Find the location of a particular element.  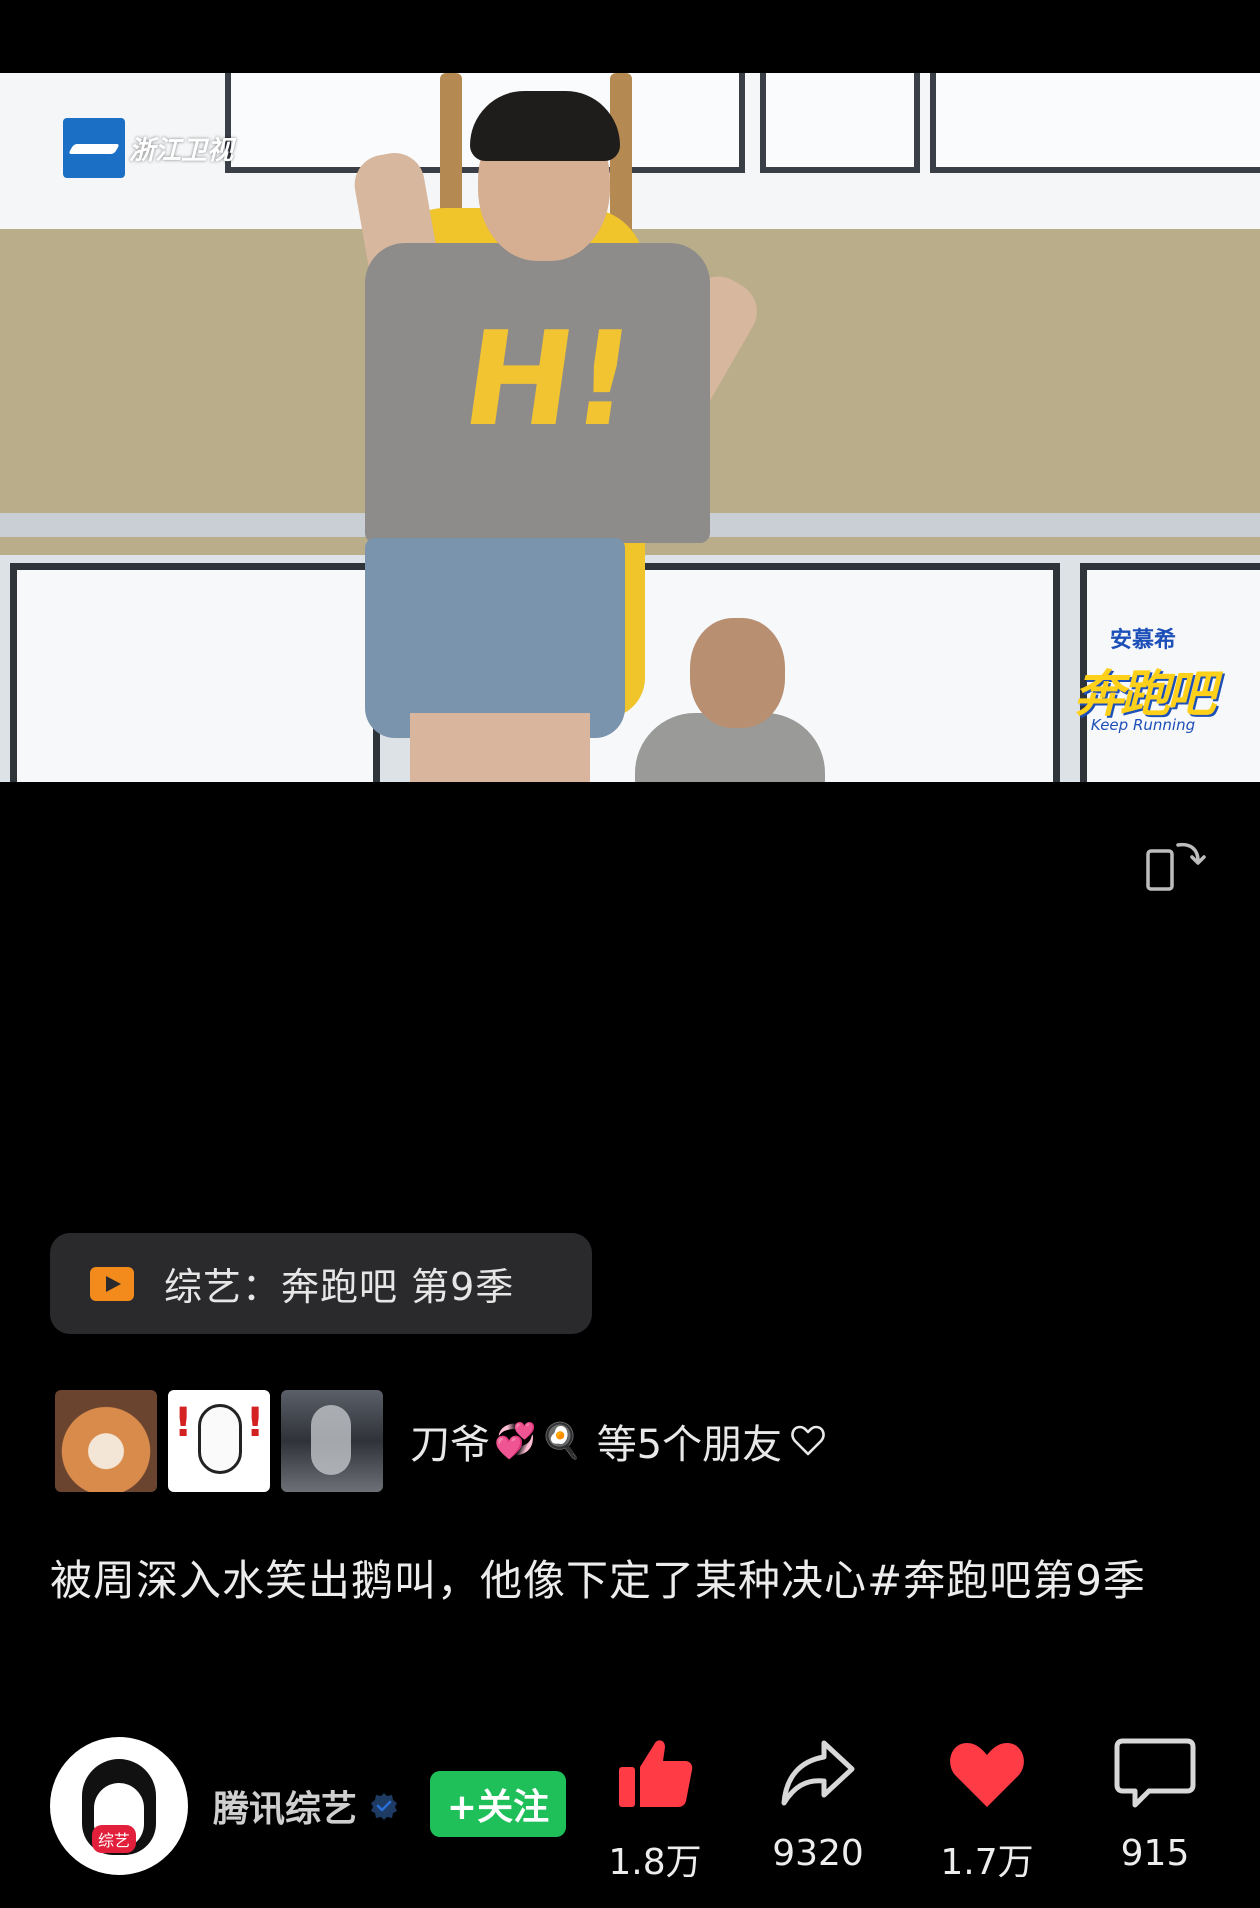

heart-outline-icon is located at coordinates (808, 1440).